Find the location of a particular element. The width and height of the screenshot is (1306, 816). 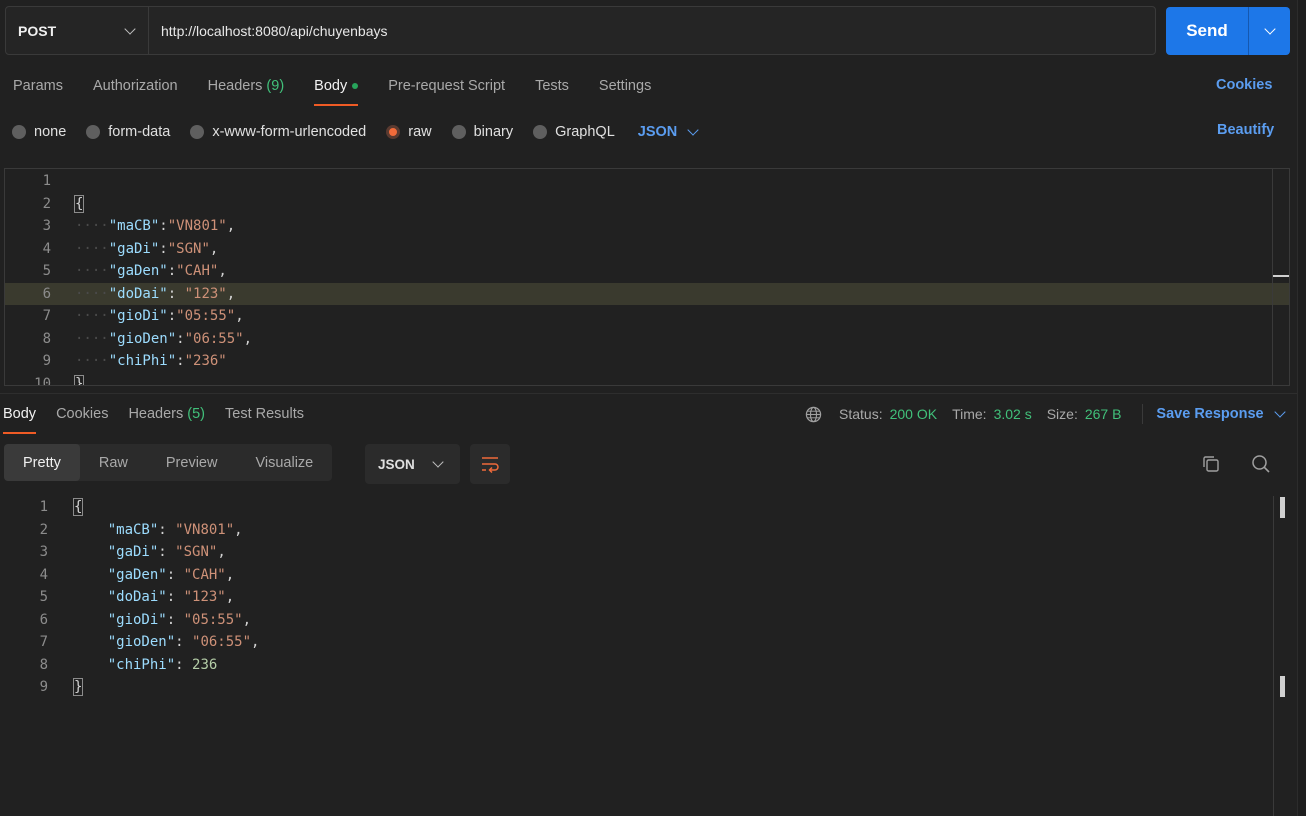

brace: } is located at coordinates (79, 379).